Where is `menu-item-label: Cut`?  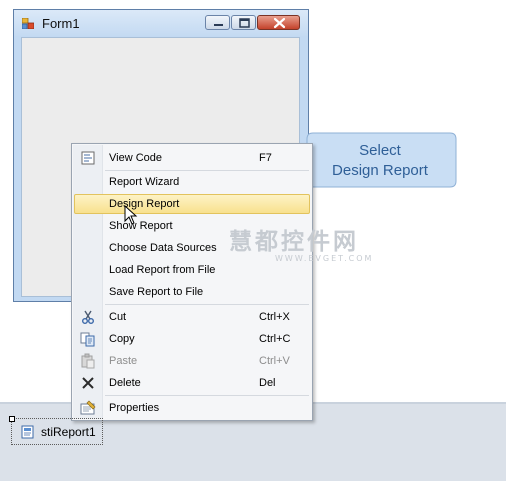
menu-item-label: Cut is located at coordinates (118, 317).